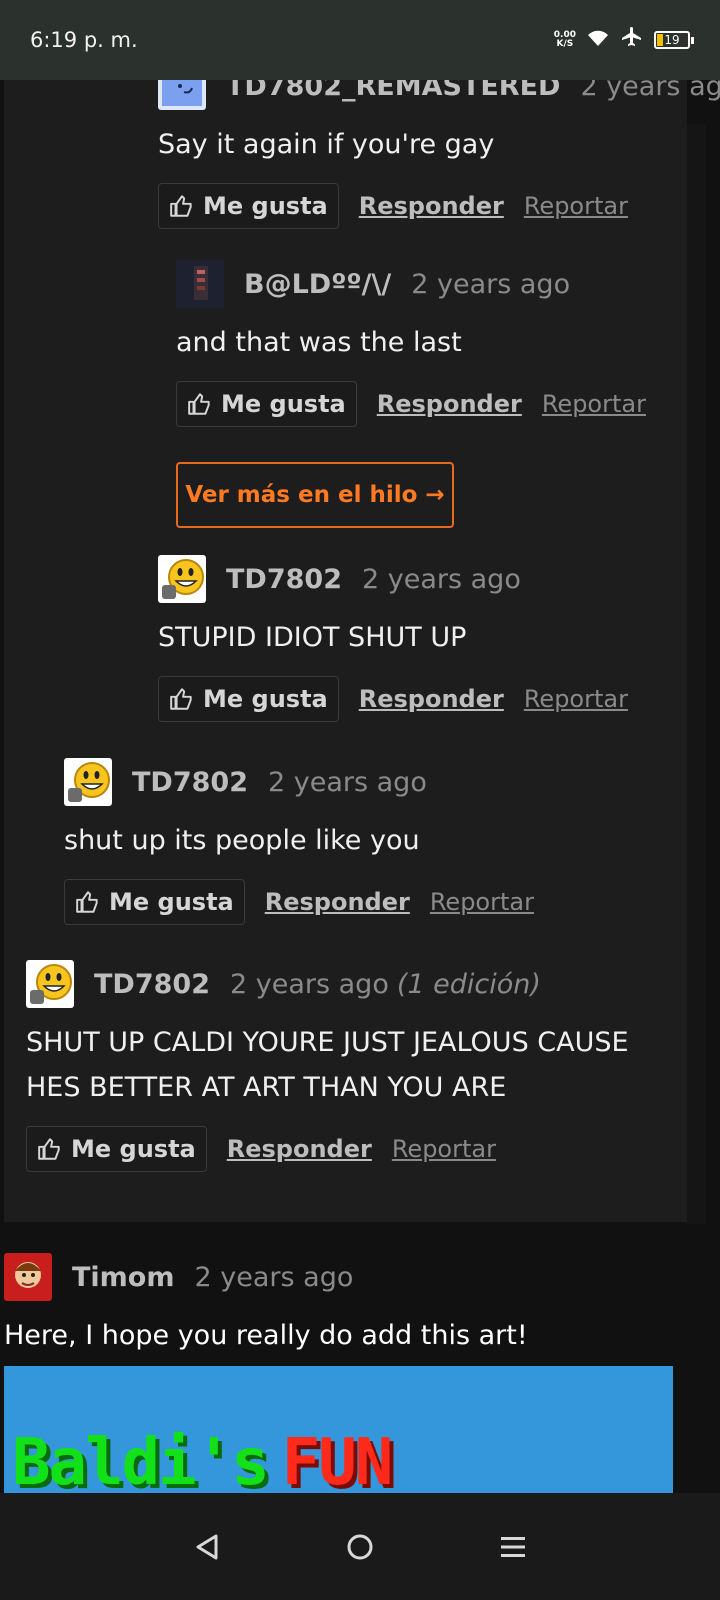 The width and height of the screenshot is (720, 1600). Describe the element at coordinates (326, 144) in the screenshot. I see `comment-text: Say it again if you're gay` at that location.